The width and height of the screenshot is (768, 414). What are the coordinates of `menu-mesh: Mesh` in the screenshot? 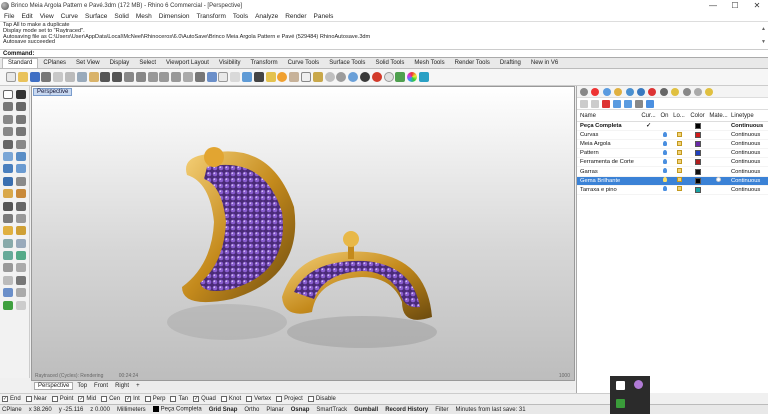 It's located at (144, 16).